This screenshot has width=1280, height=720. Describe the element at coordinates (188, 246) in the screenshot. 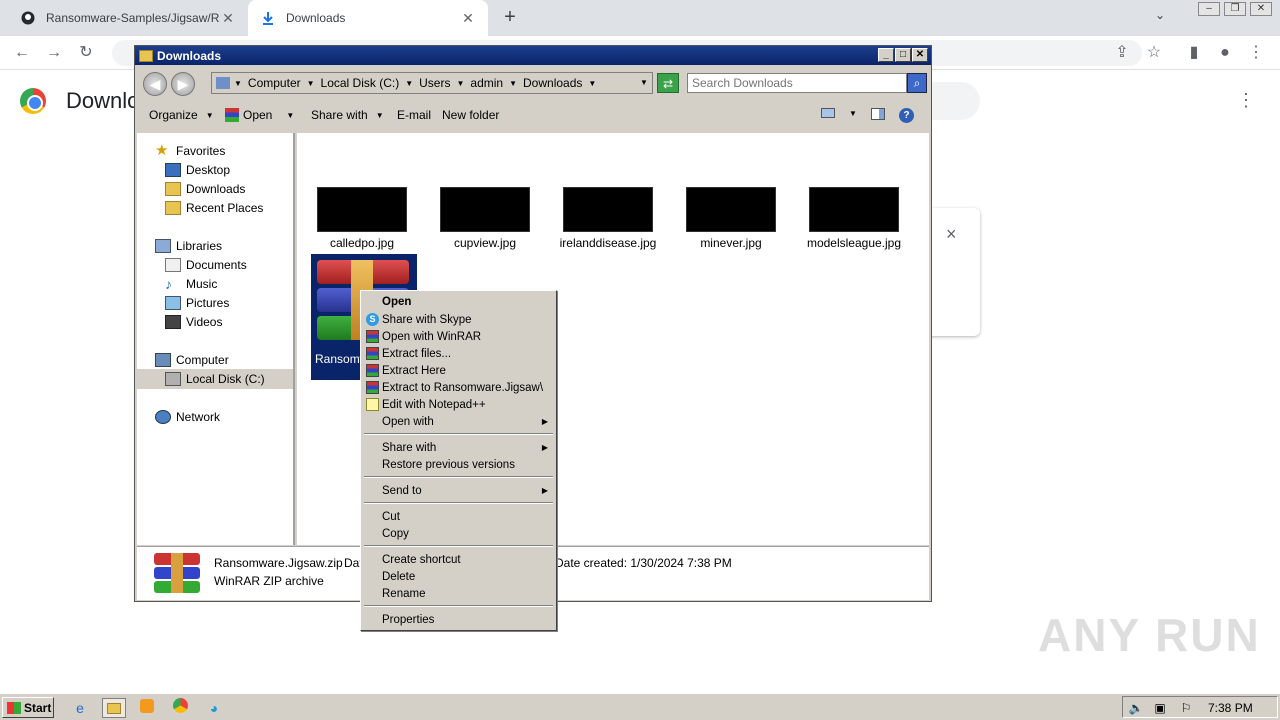

I see `nav-libraries: Libraries` at that location.